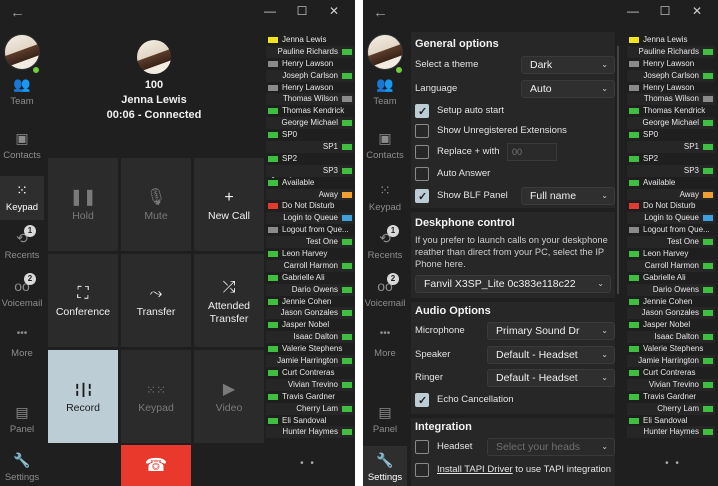  What do you see at coordinates (671, 325) in the screenshot?
I see `blf-entry: Jasper Nobel` at bounding box center [671, 325].